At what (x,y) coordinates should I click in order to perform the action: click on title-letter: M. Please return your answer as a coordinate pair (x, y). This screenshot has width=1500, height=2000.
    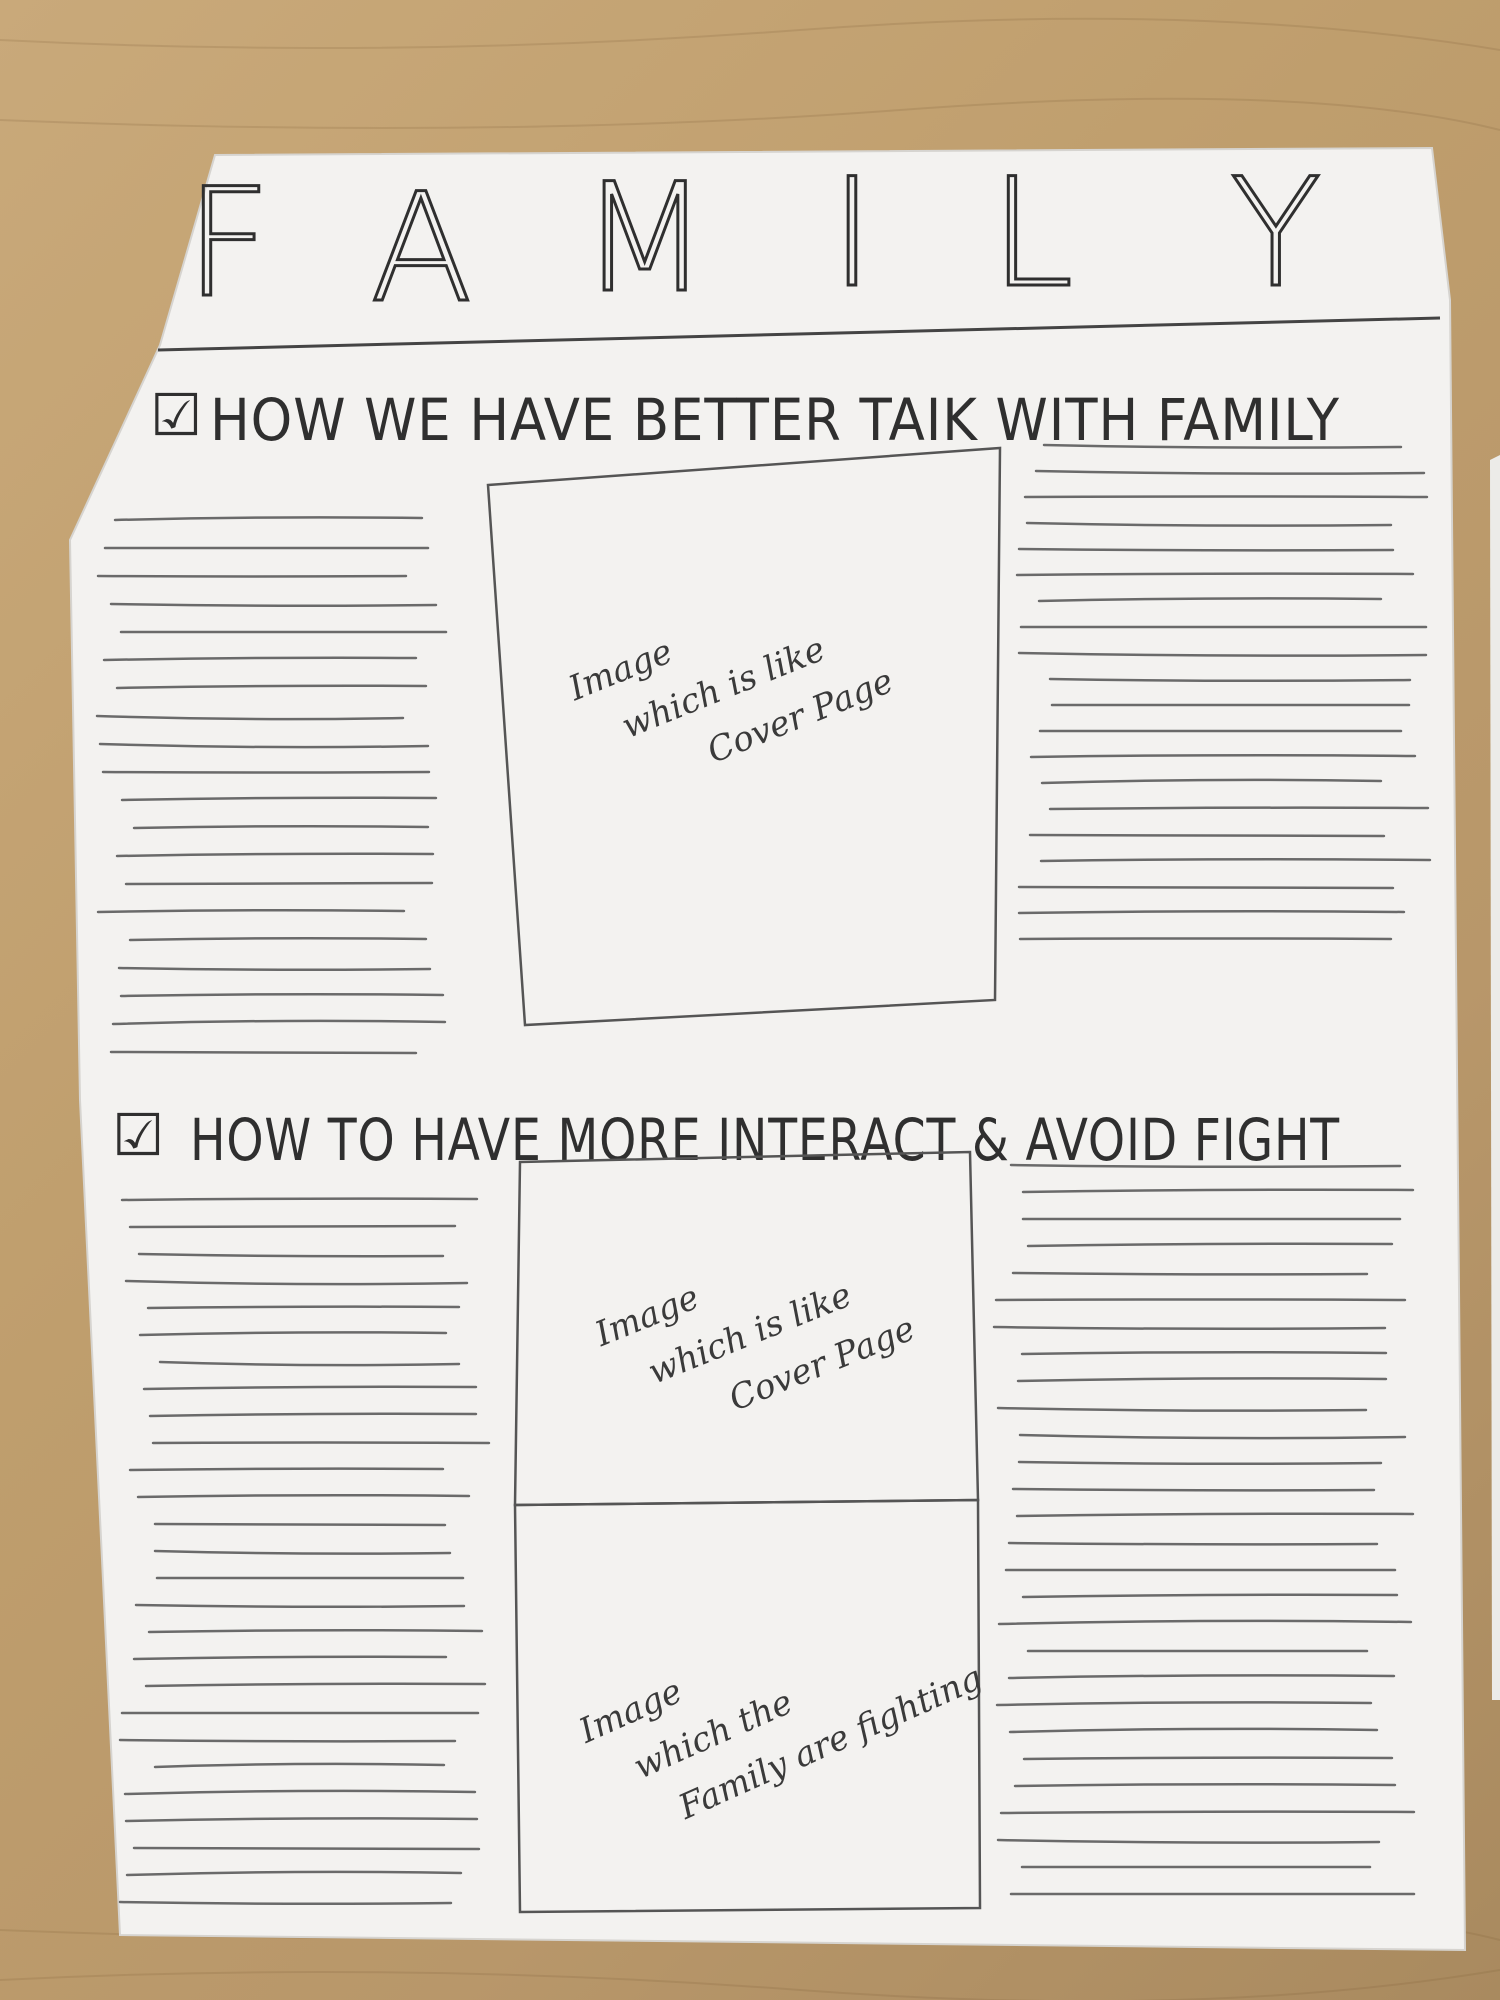
    Looking at the image, I should click on (644, 239).